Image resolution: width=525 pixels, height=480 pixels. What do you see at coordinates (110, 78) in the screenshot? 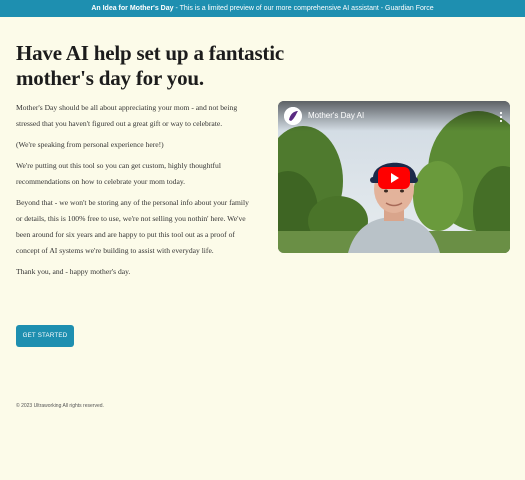
I see `headline-line-2: mother's day for you.` at bounding box center [110, 78].